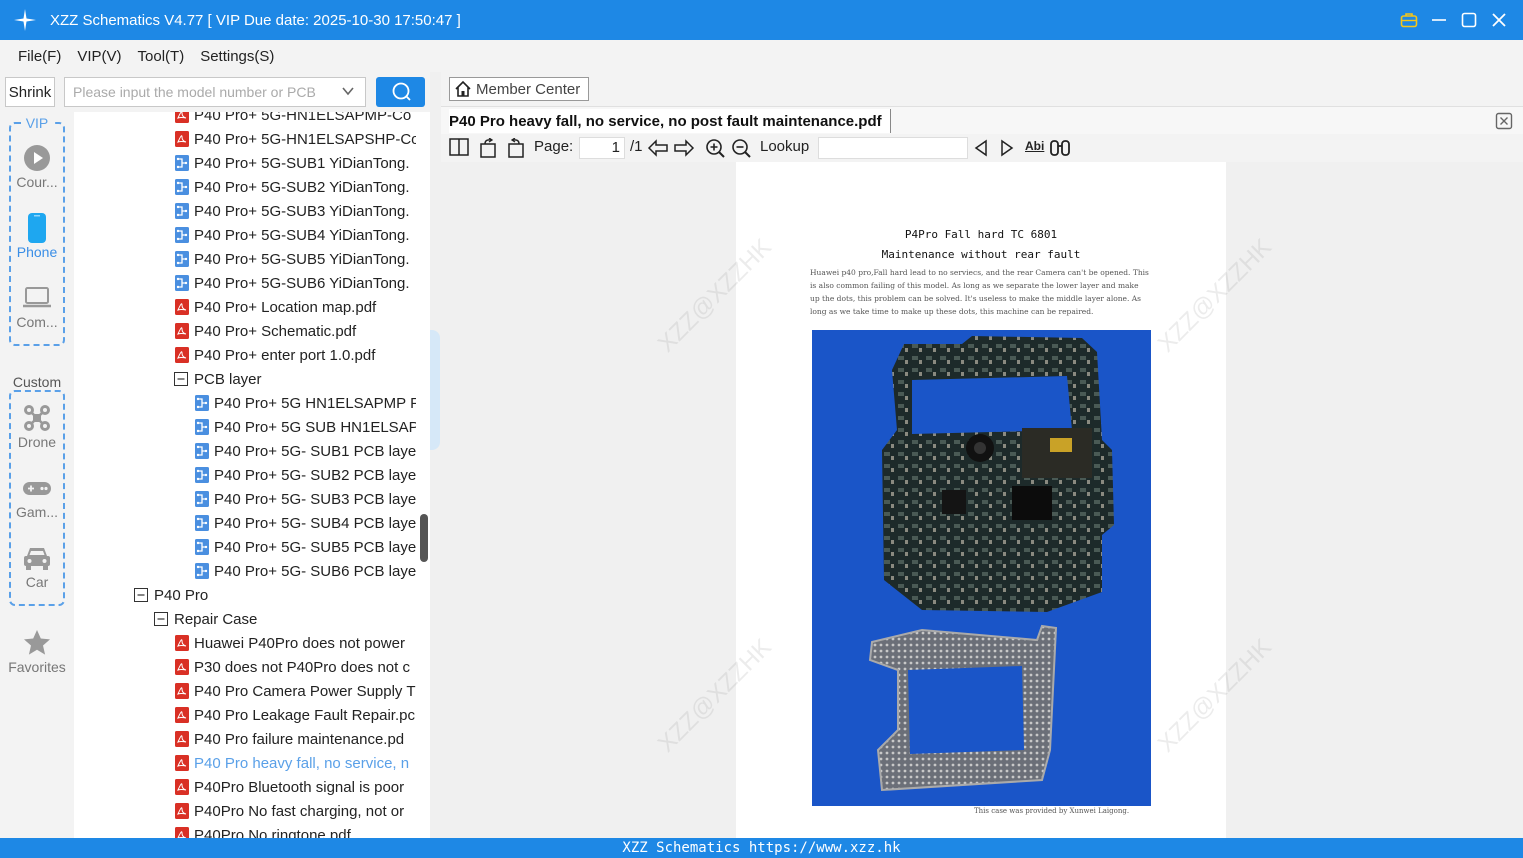 The image size is (1523, 858). Describe the element at coordinates (303, 118) in the screenshot. I see `tree-item-label: P40 Pro+ 5G-HN1ELSAPMP-Co` at that location.